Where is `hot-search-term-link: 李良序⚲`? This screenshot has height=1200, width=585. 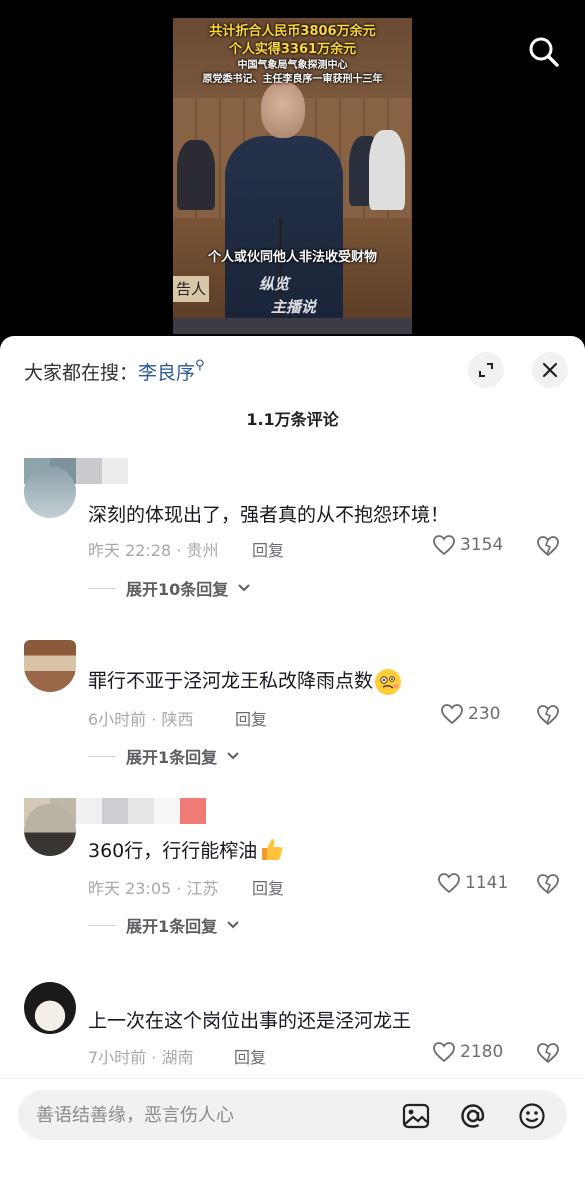 hot-search-term-link: 李良序⚲ is located at coordinates (171, 371).